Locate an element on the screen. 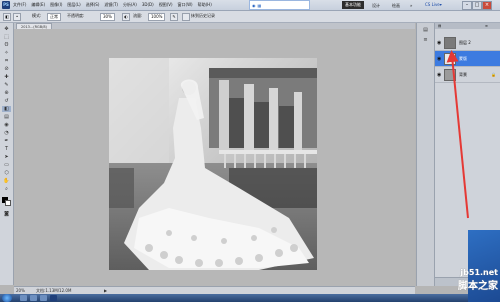 This screenshot has height=302, width=500. watermark-brand: 脚本之家 is located at coordinates (478, 286).